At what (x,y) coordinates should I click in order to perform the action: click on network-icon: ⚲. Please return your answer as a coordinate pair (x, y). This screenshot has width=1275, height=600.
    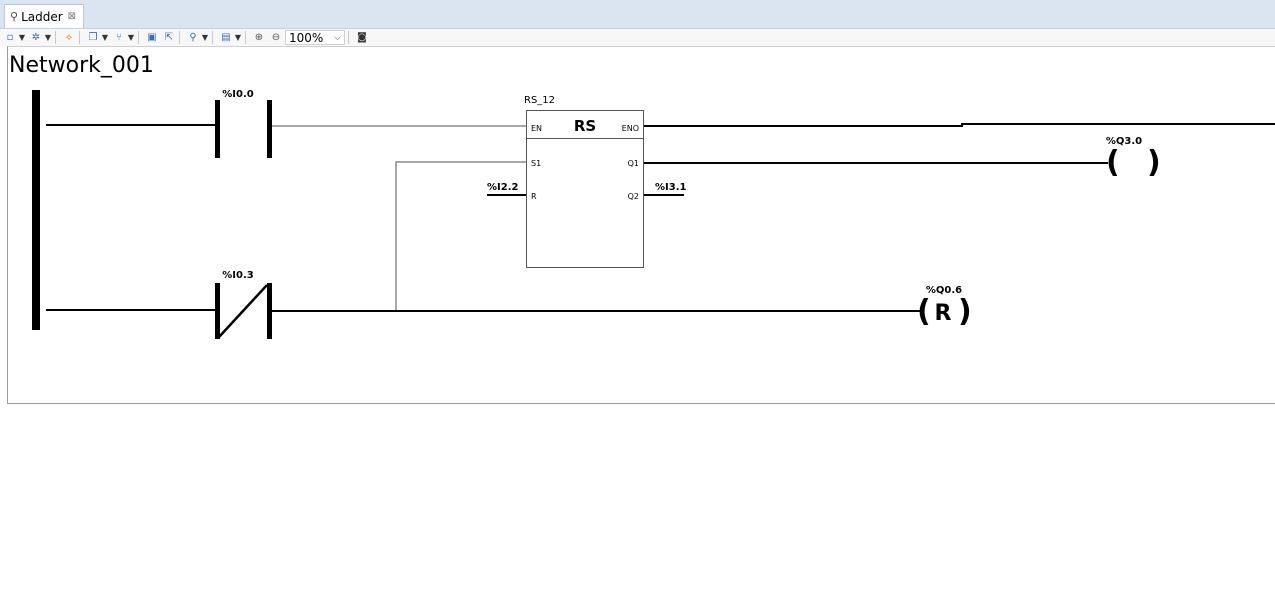
    Looking at the image, I should click on (193, 38).